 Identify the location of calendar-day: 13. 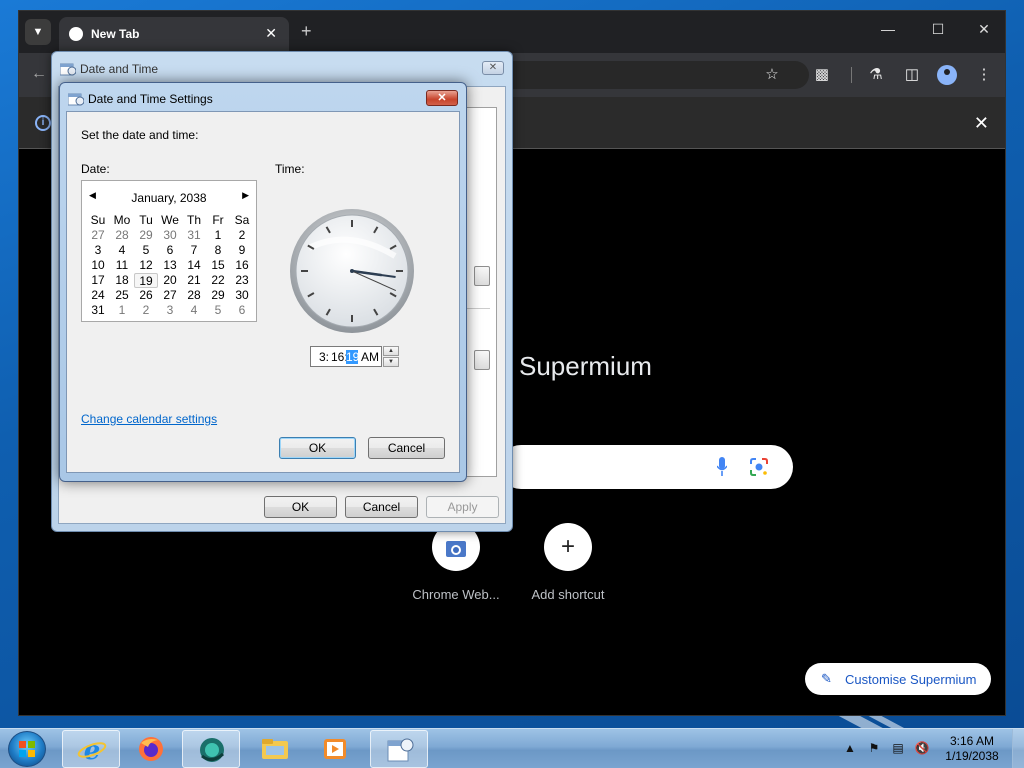
(170, 265).